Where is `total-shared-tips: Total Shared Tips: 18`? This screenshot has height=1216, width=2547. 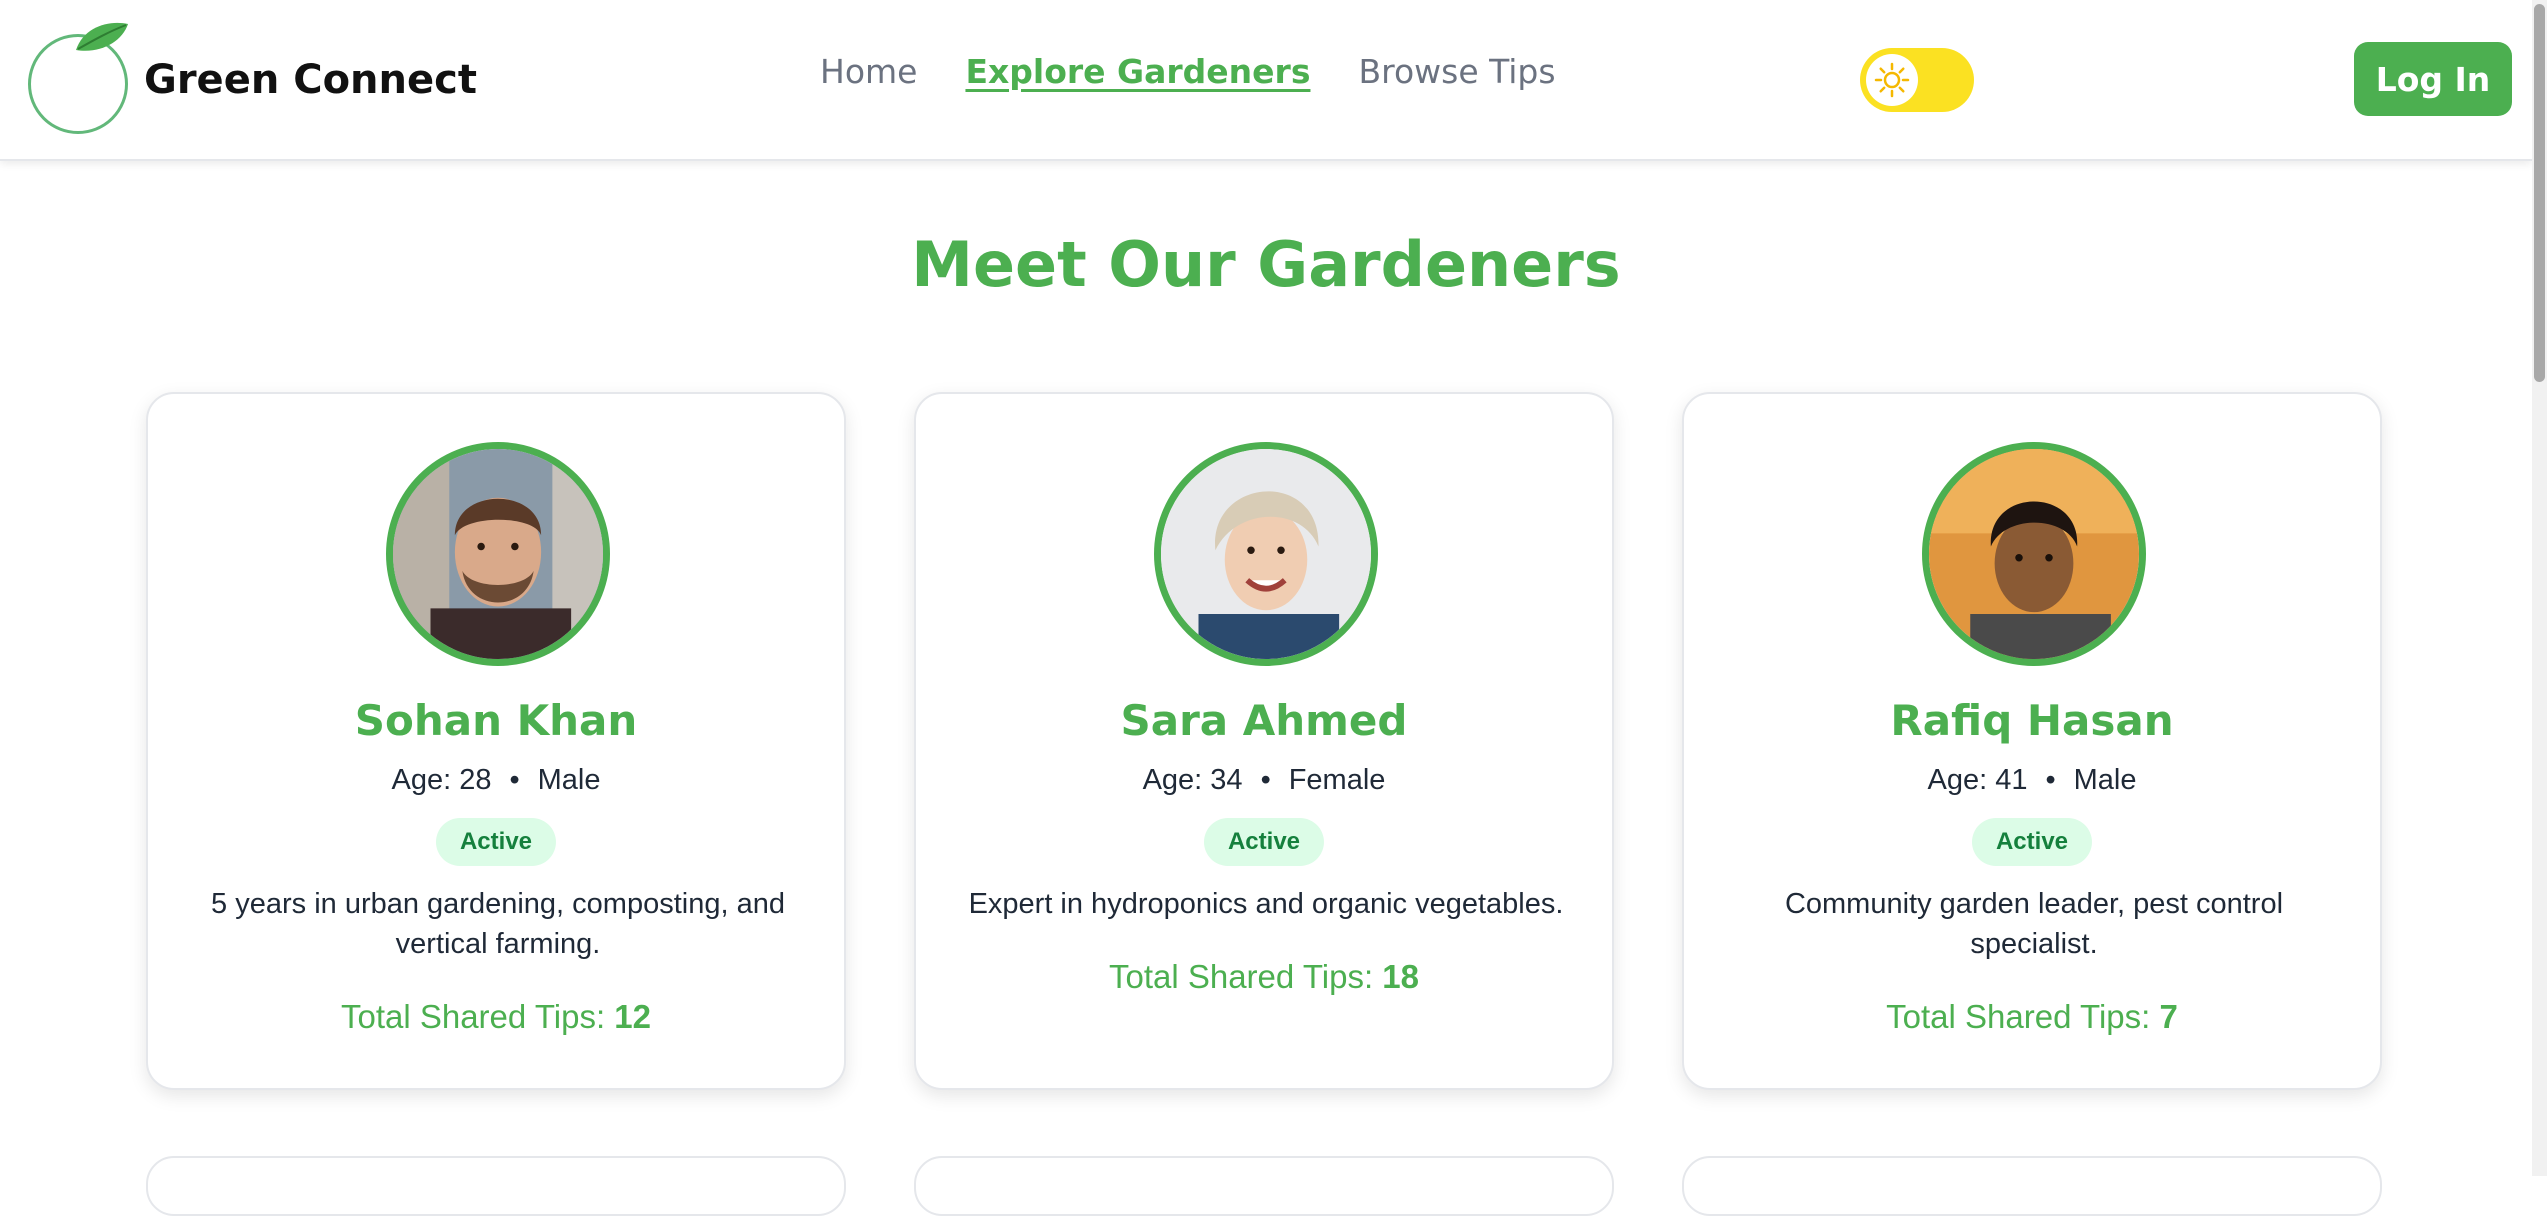
total-shared-tips: Total Shared Tips: 18 is located at coordinates (1264, 977).